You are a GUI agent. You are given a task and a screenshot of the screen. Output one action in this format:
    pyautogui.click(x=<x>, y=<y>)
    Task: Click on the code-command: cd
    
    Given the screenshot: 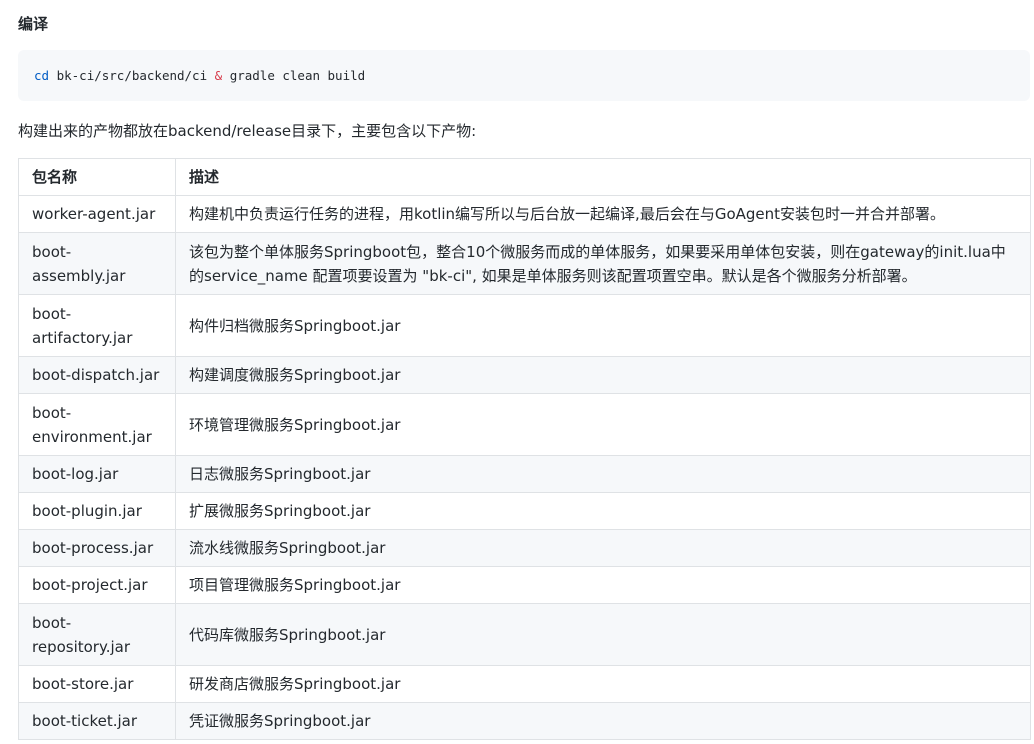 What is the action you would take?
    pyautogui.click(x=42, y=75)
    